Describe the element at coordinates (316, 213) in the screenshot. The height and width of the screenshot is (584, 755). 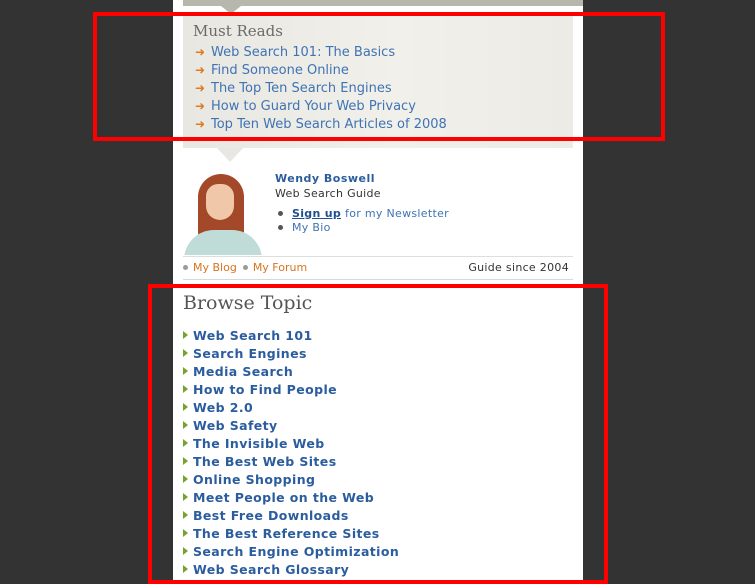
I see `signup-link: Sign up` at that location.